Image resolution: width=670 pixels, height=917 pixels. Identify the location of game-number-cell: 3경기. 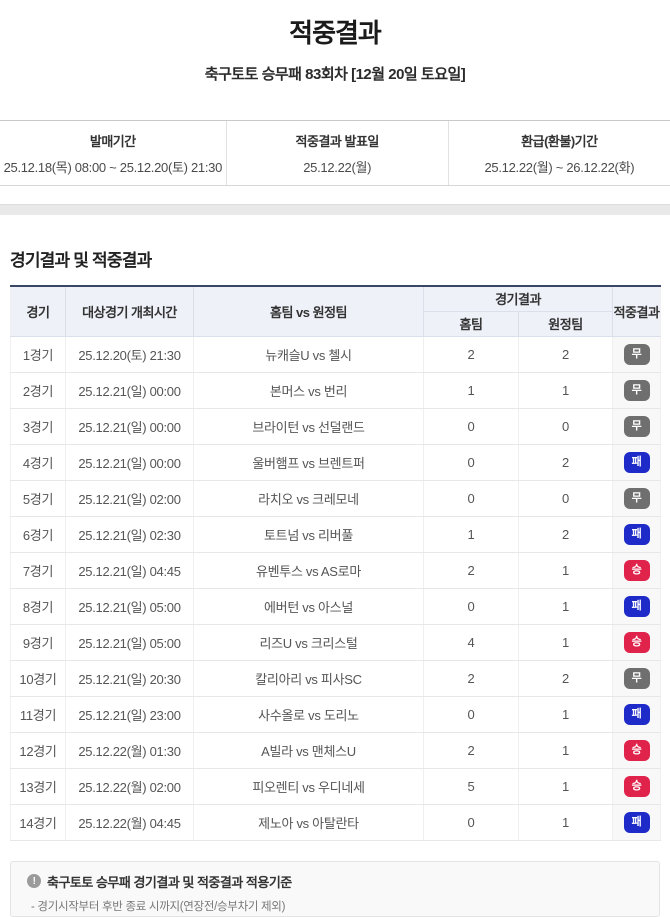
(38, 426).